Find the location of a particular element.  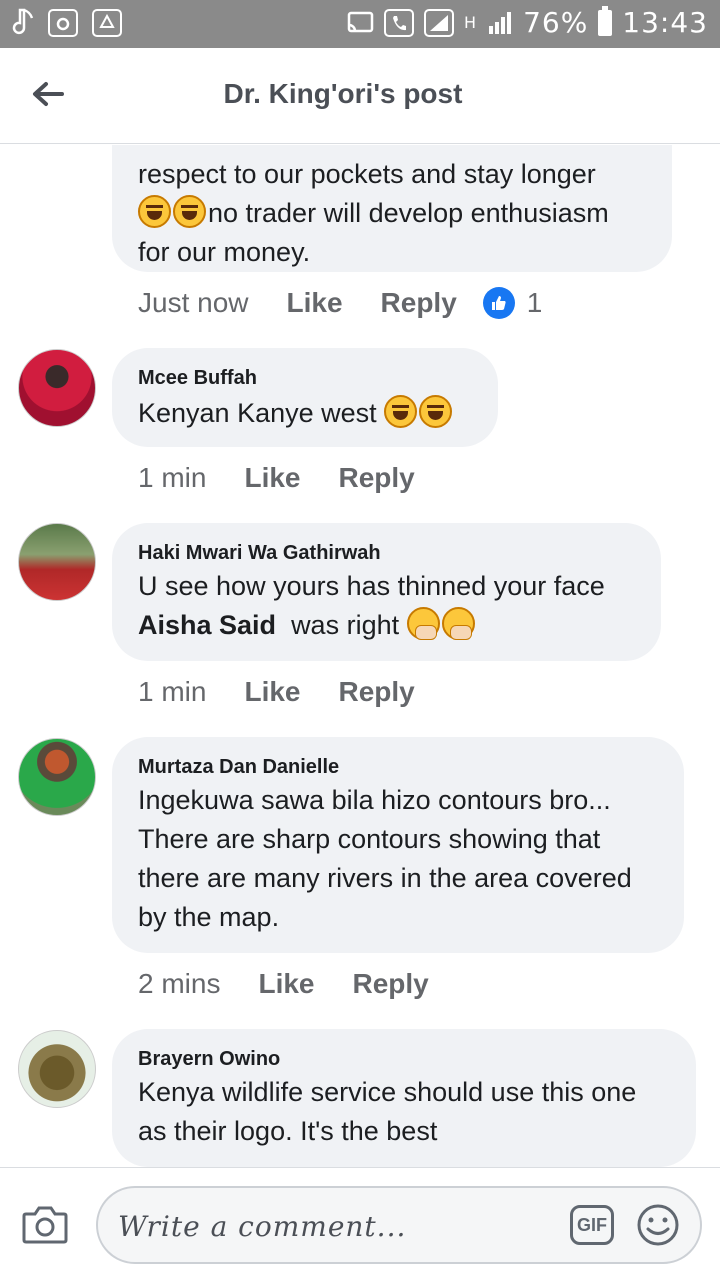

status-bar-right: H 76% 13:43 is located at coordinates (527, 22).